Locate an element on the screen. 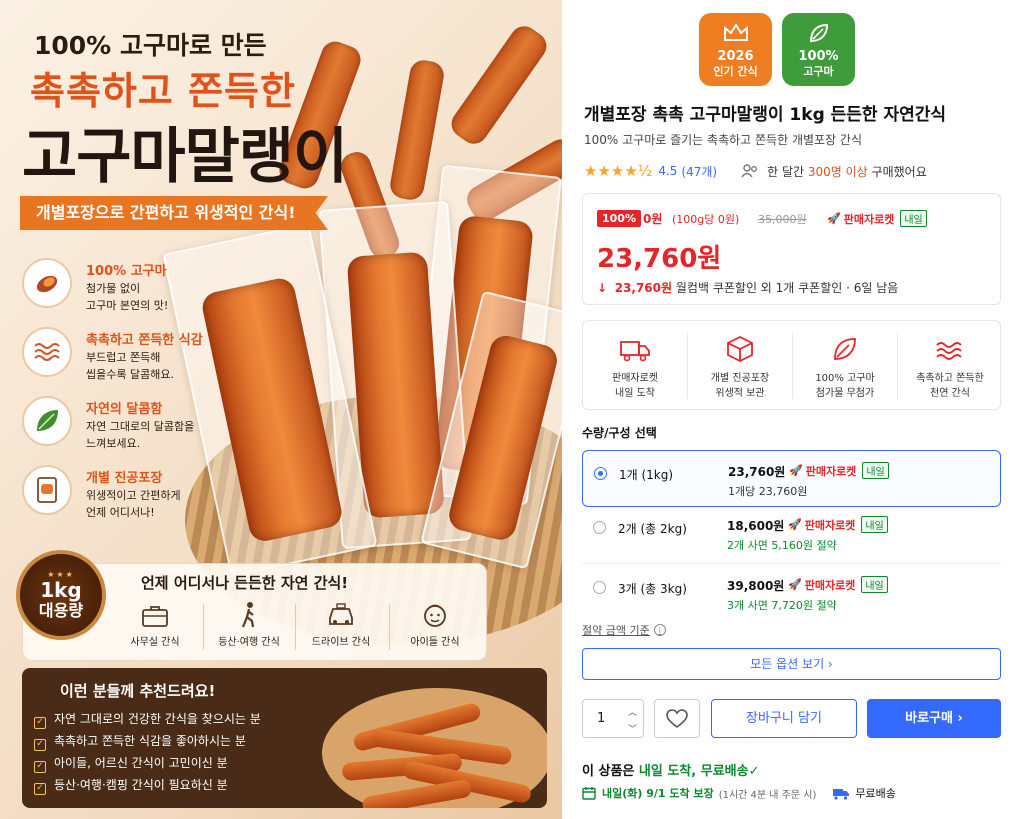 This screenshot has height=819, width=1024. banner-headline-orange: 촉촉하고 쫀득한 is located at coordinates (163, 91).